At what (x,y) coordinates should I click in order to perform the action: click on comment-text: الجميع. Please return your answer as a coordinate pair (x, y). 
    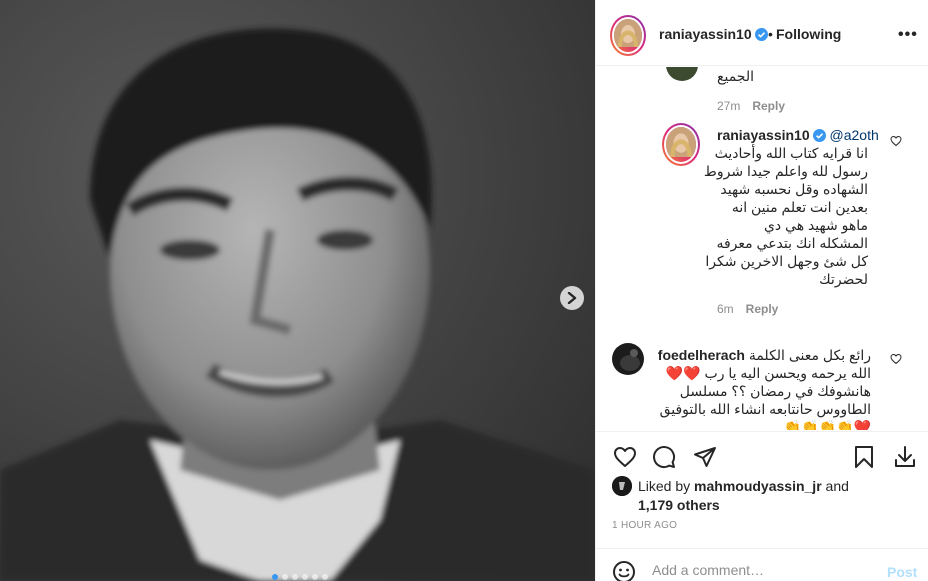
    Looking at the image, I should click on (735, 76).